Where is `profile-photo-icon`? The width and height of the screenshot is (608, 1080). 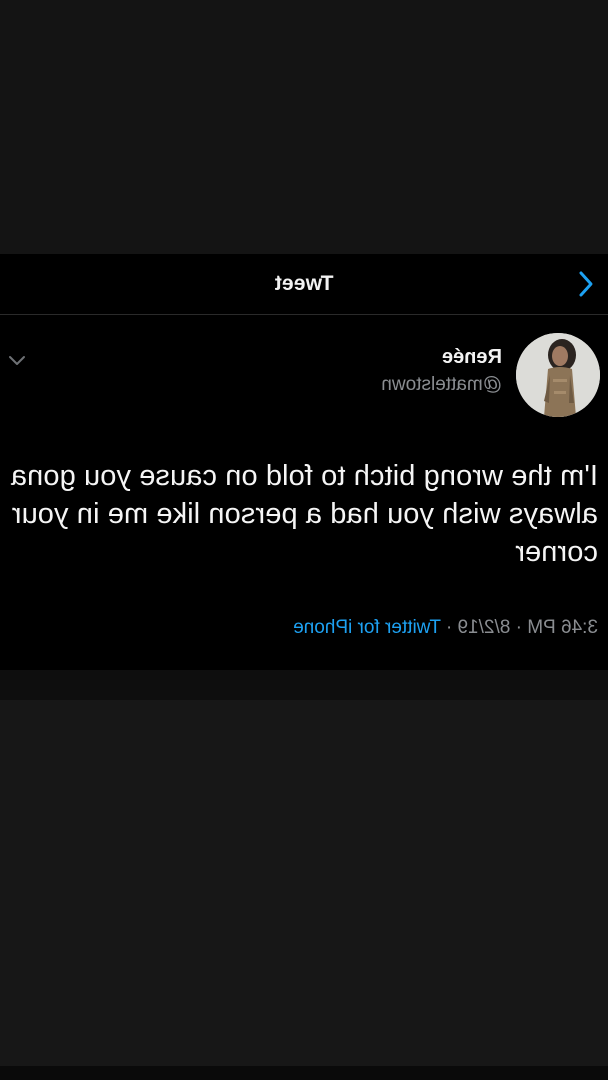 profile-photo-icon is located at coordinates (558, 375).